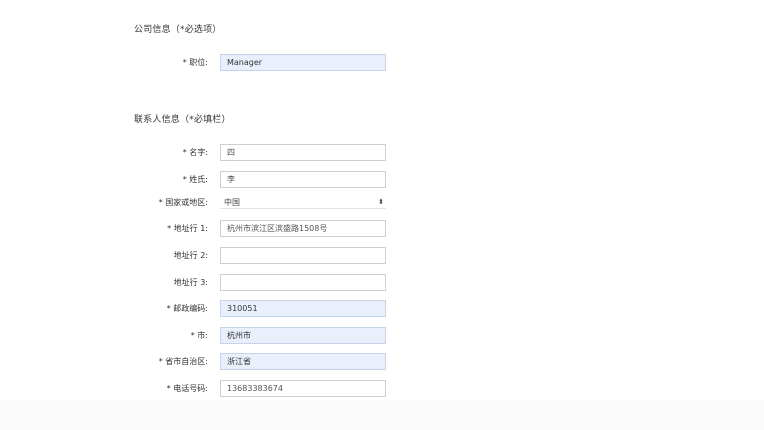 This screenshot has height=430, width=764. What do you see at coordinates (195, 179) in the screenshot?
I see `last-name-label: * 姓氏:` at bounding box center [195, 179].